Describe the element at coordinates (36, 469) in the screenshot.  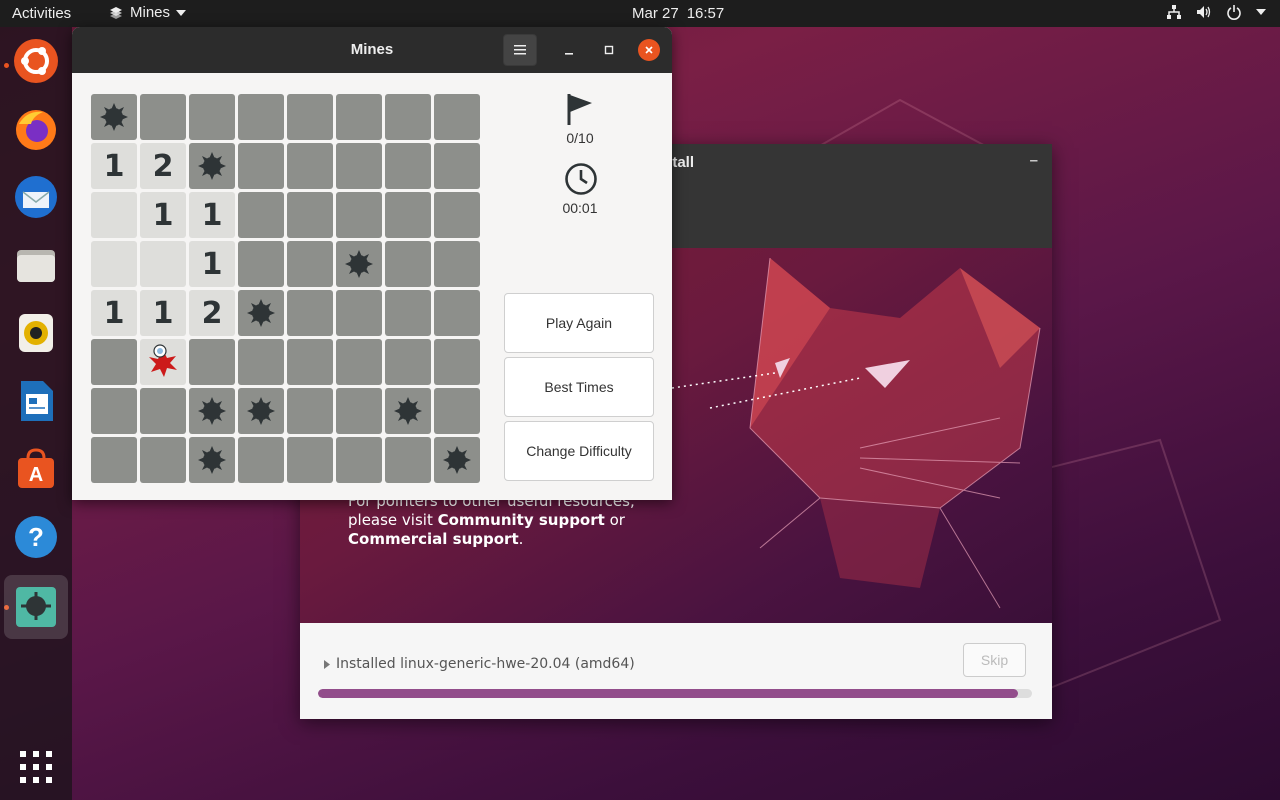
I see `dock-item-software: A` at that location.